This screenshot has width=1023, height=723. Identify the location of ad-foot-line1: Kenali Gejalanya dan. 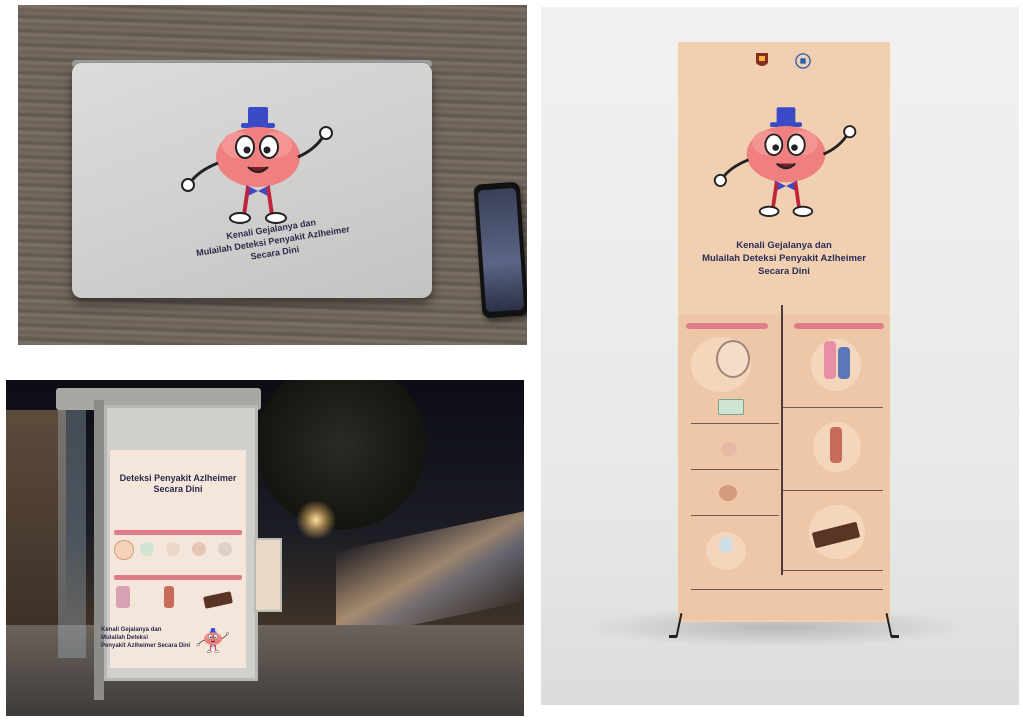
(131, 630).